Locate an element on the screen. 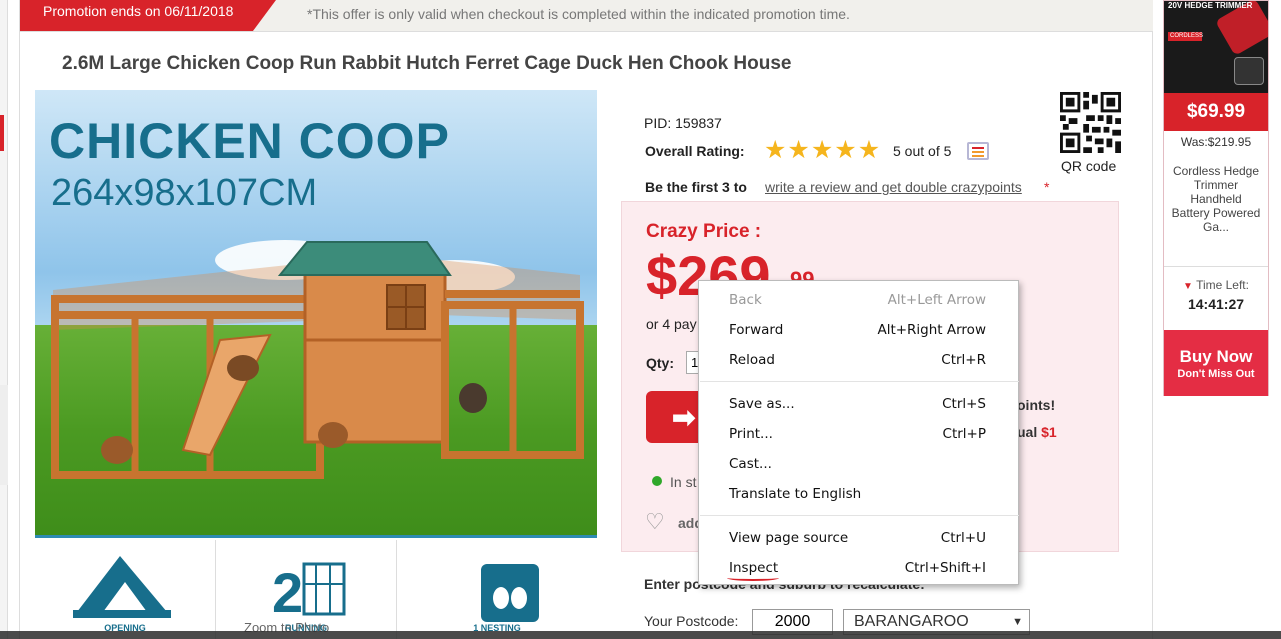 Image resolution: width=1281 pixels, height=639 pixels. postcode-label: Your Postcode: is located at coordinates (691, 621).